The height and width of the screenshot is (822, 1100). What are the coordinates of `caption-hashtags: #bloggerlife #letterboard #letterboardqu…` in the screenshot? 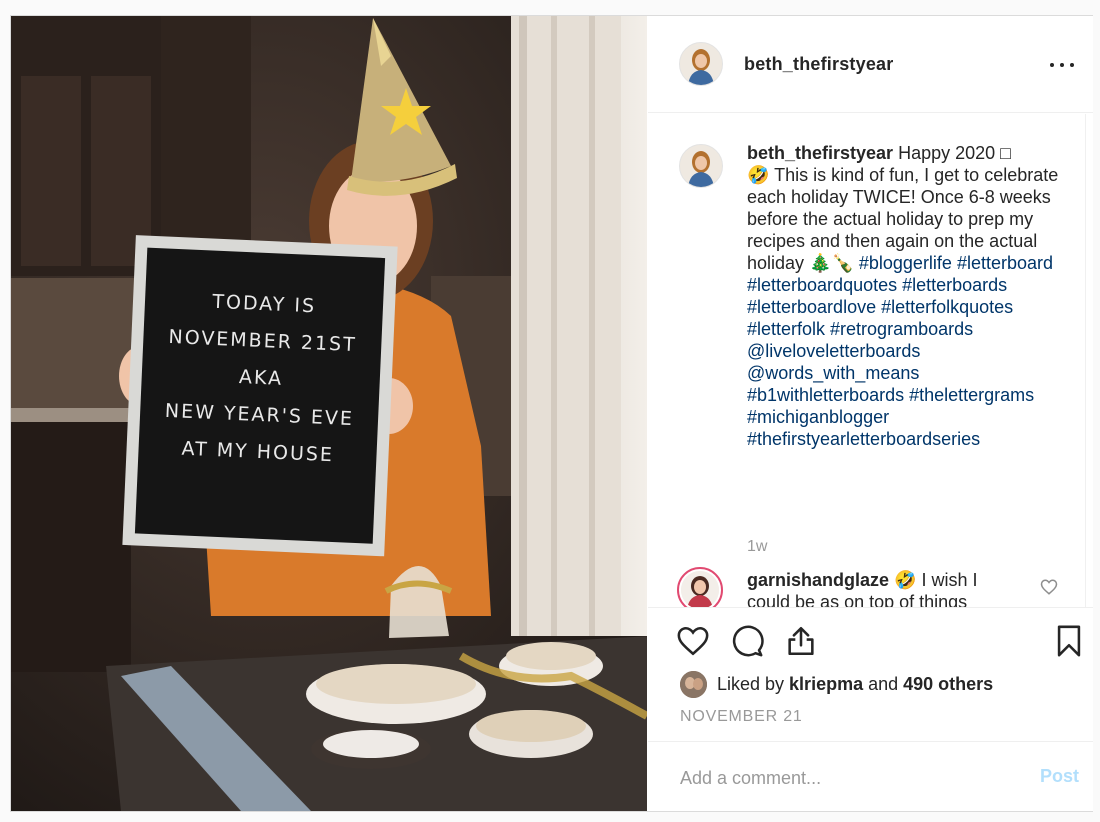 It's located at (900, 351).